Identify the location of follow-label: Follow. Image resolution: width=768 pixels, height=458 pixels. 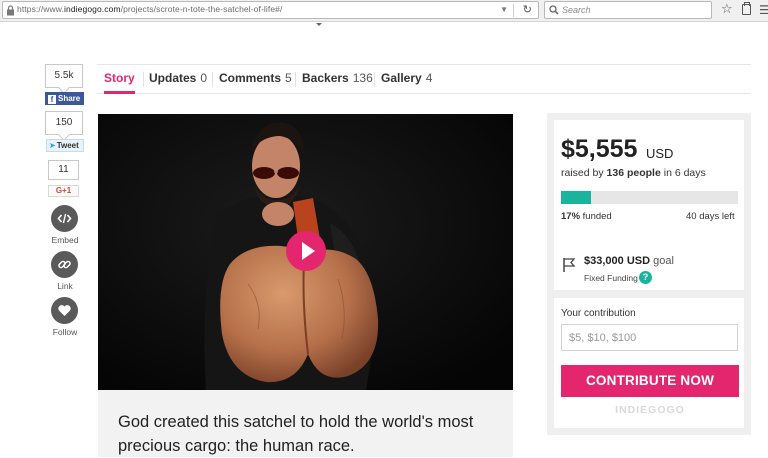
(65, 332).